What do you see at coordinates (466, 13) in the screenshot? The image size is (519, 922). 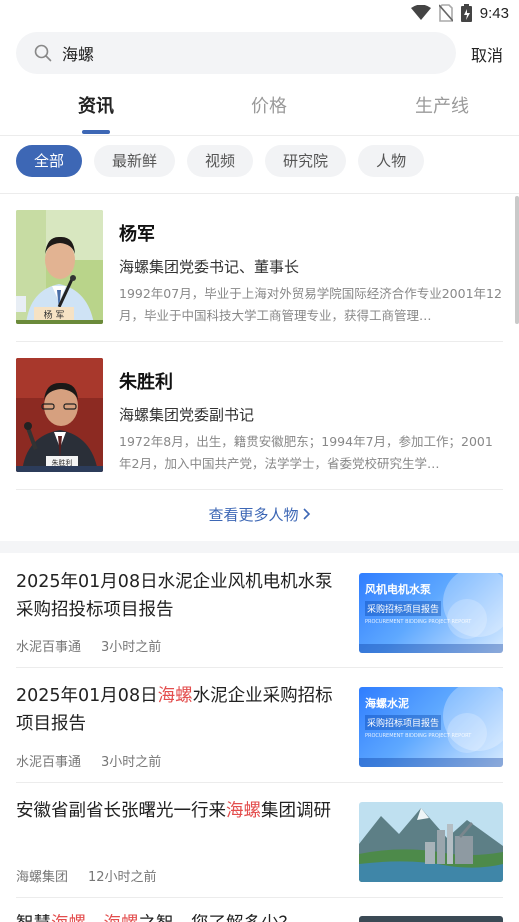 I see `battery-charging-icon` at bounding box center [466, 13].